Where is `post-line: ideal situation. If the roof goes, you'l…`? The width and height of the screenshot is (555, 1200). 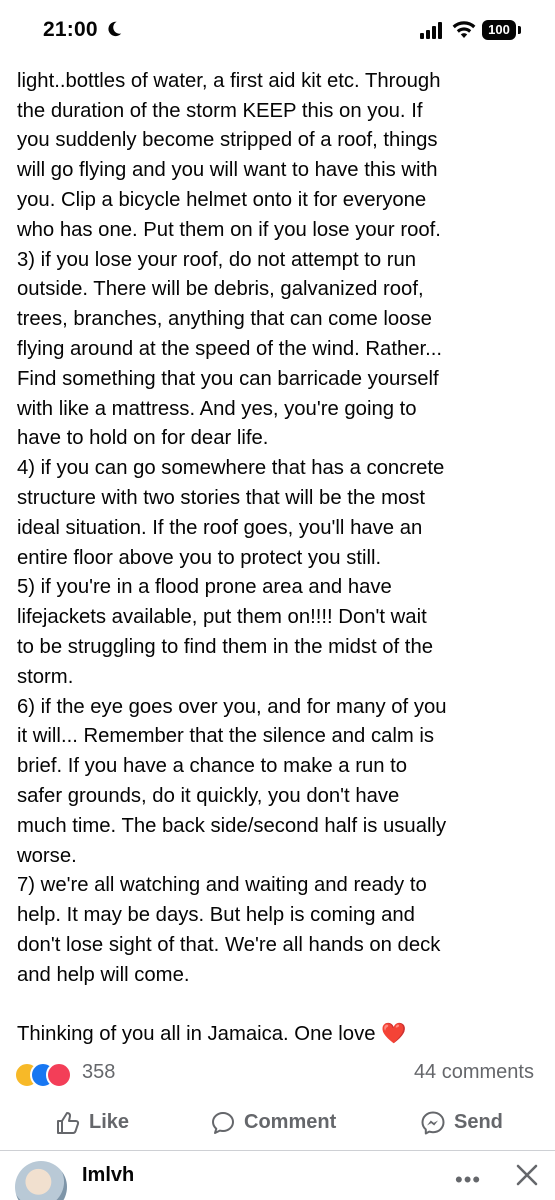 post-line: ideal situation. If the roof goes, you'l… is located at coordinates (220, 527).